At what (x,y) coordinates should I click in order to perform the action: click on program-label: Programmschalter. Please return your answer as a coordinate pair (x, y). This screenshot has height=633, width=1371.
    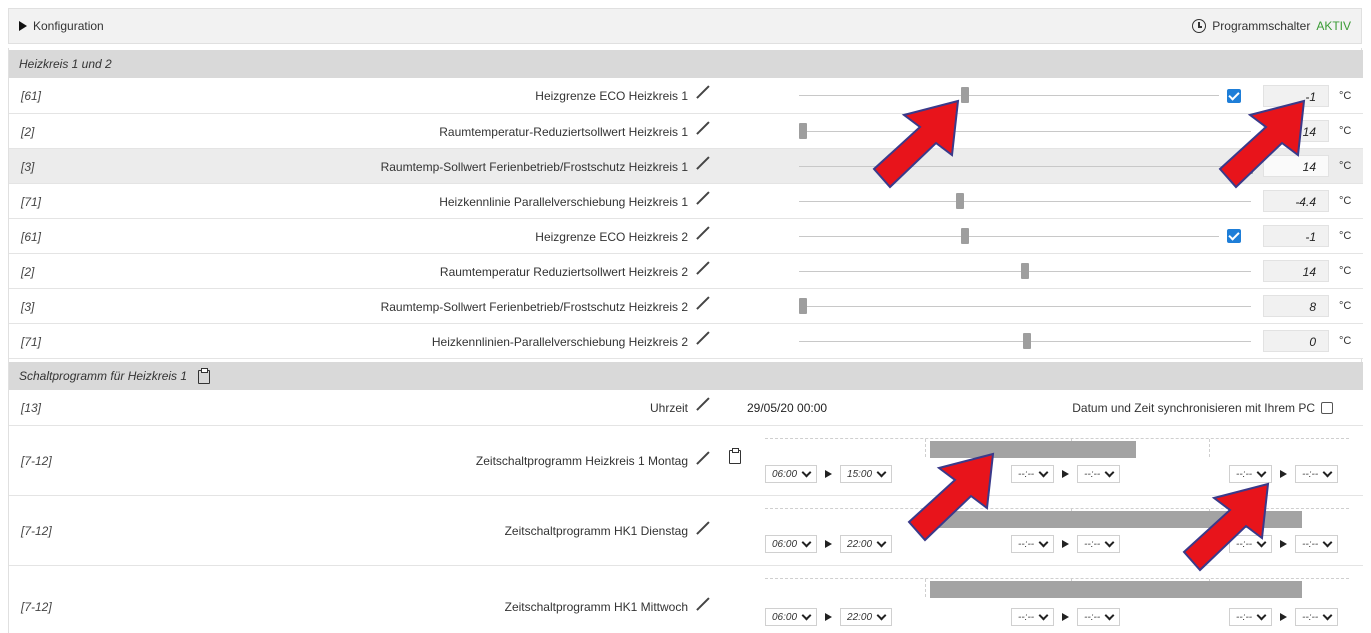
    Looking at the image, I should click on (1261, 26).